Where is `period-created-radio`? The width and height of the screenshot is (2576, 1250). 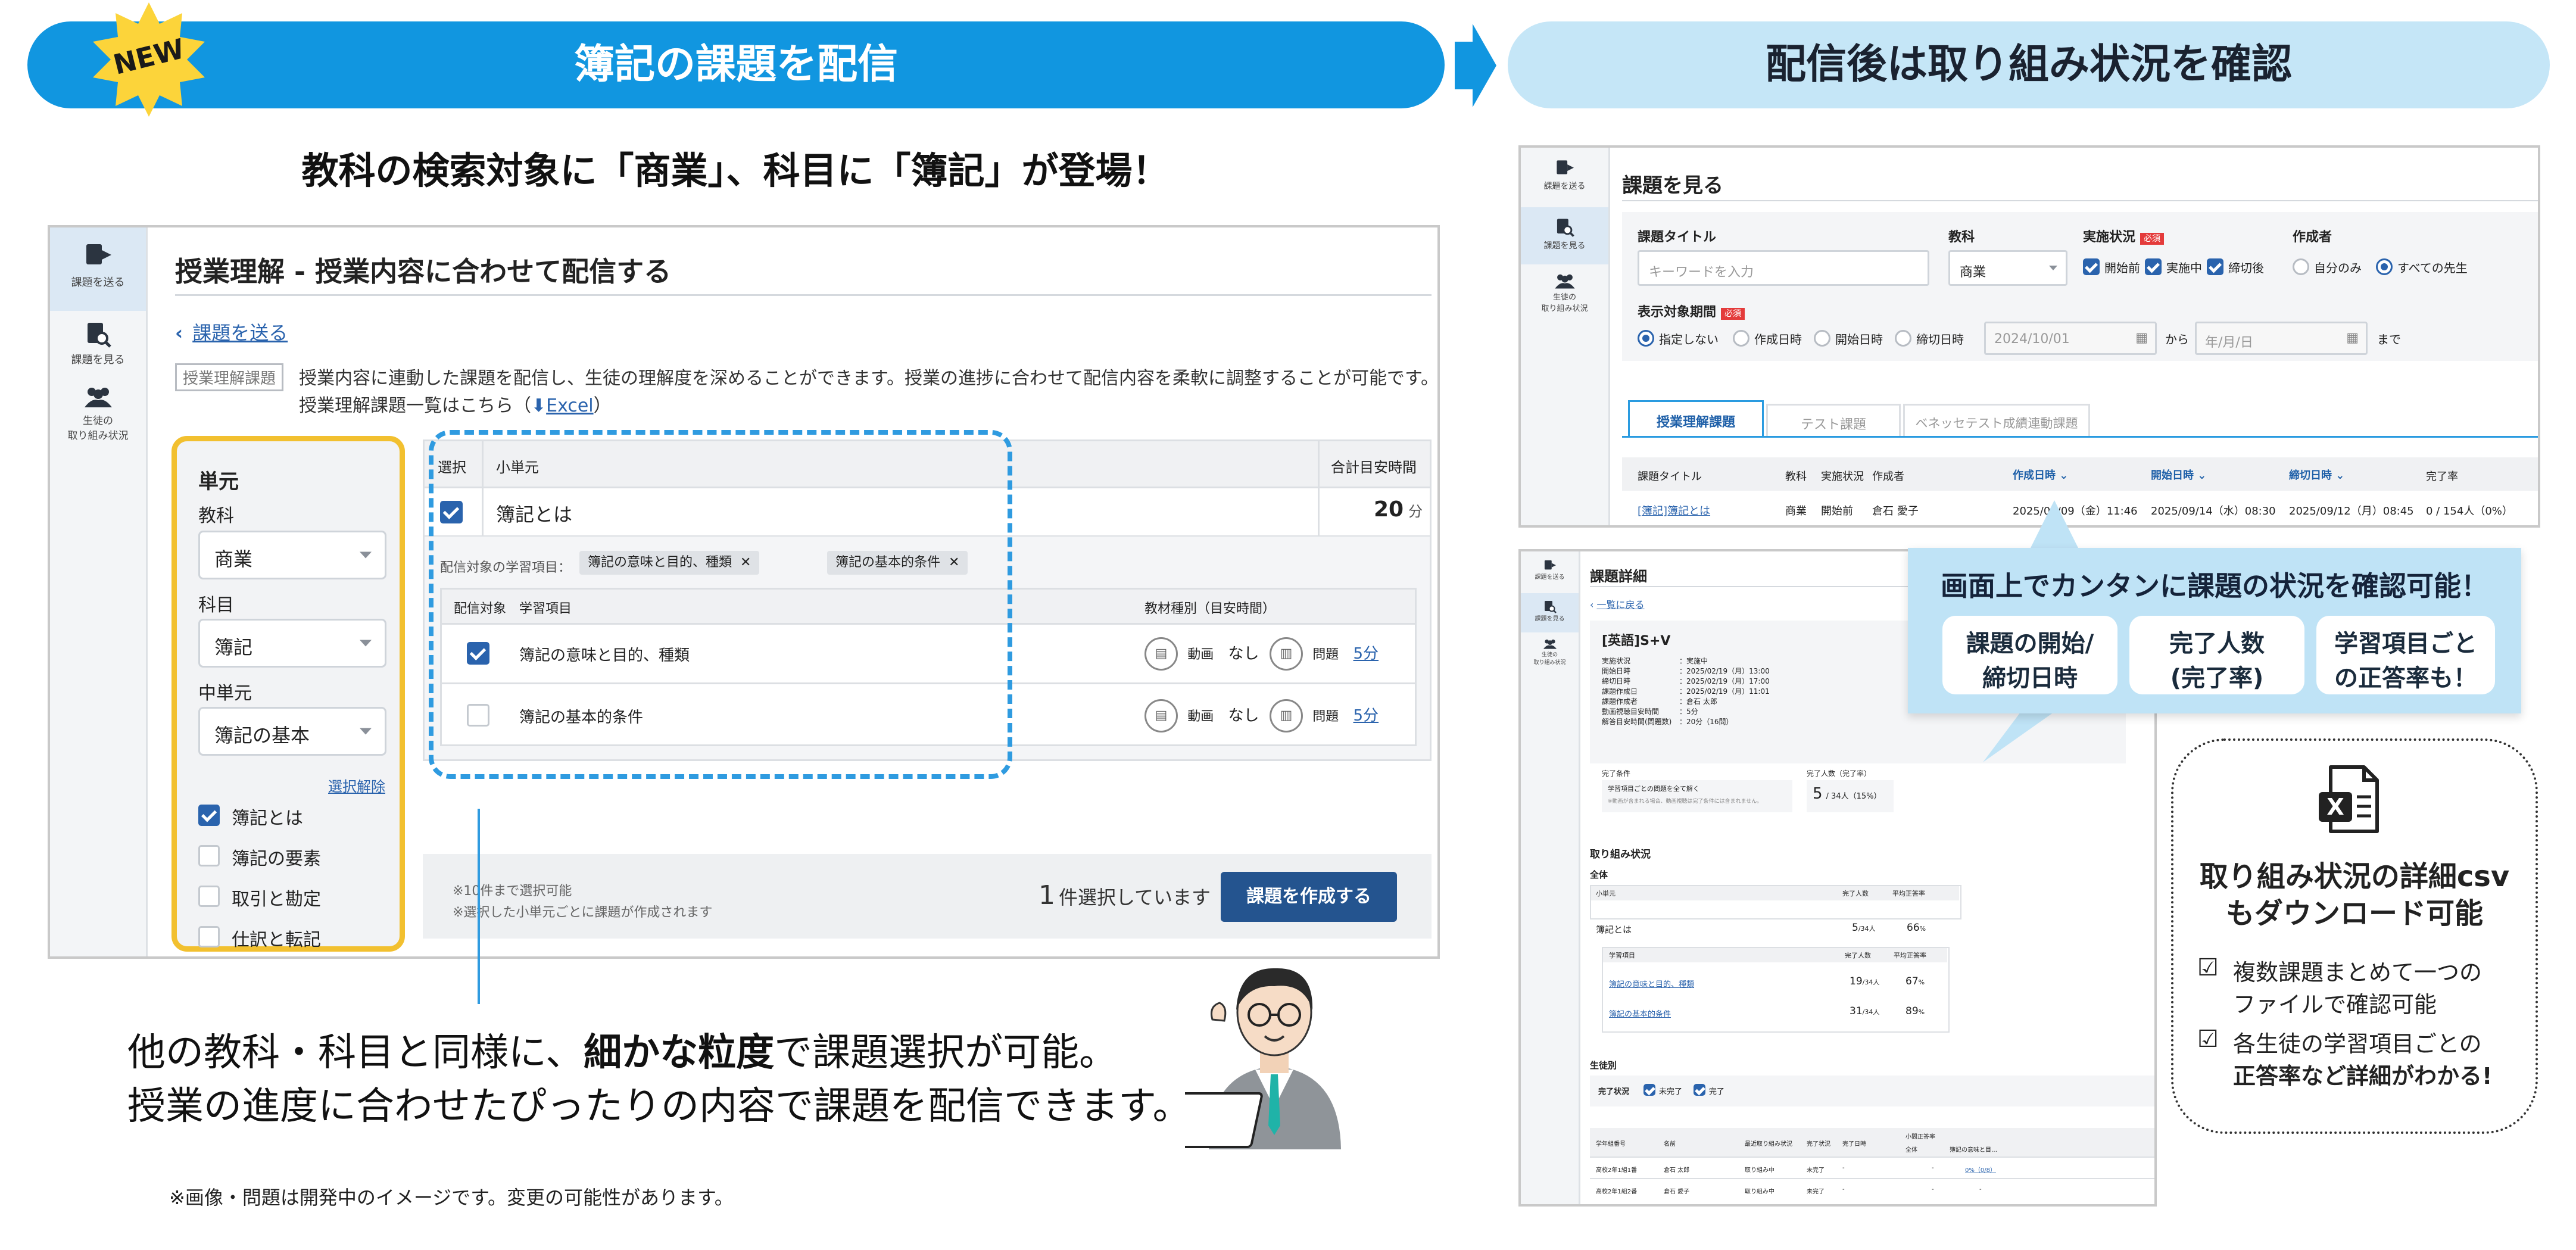 period-created-radio is located at coordinates (1741, 338).